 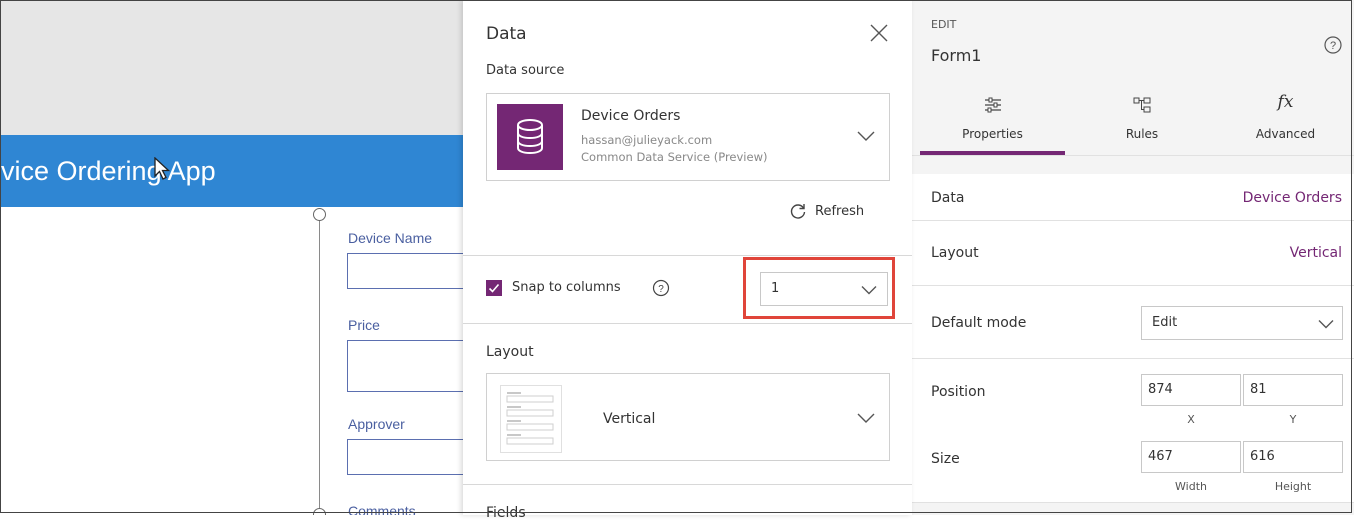 I want to click on size-label: Size, so click(x=945, y=459).